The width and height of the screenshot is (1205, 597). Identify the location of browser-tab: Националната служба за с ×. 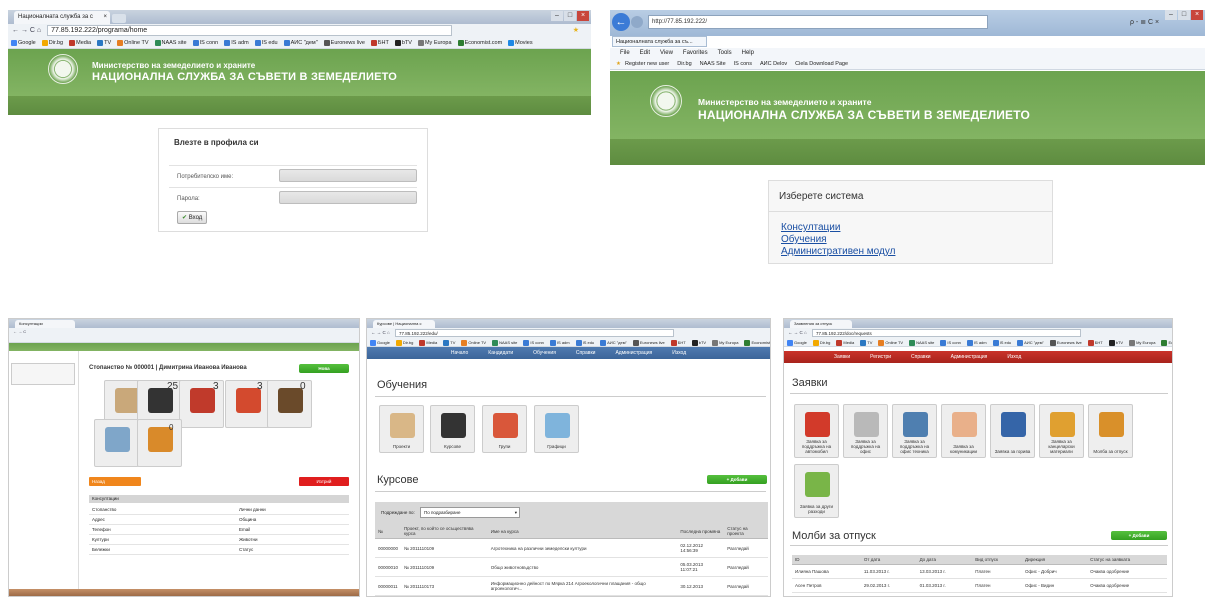
(62, 17).